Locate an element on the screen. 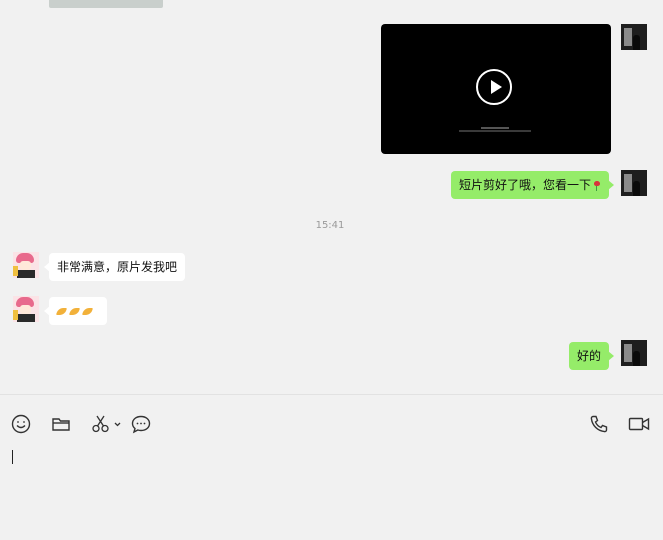 The height and width of the screenshot is (540, 663). play-icon is located at coordinates (494, 87).